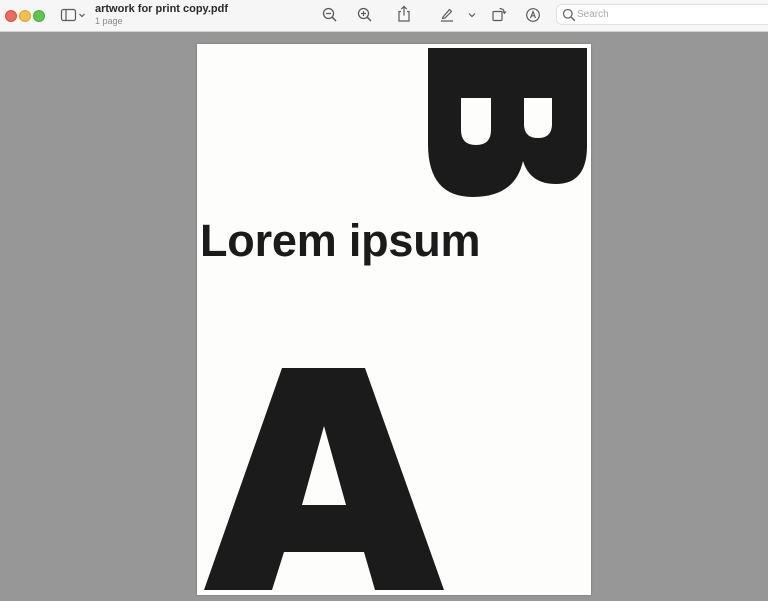  I want to click on pen-icon, so click(447, 15).